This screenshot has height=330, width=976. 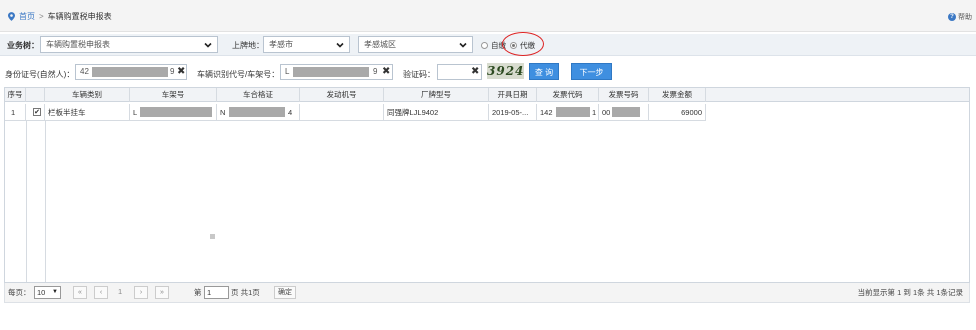 I want to click on invoice-number-prefix: 00, so click(x=606, y=112).